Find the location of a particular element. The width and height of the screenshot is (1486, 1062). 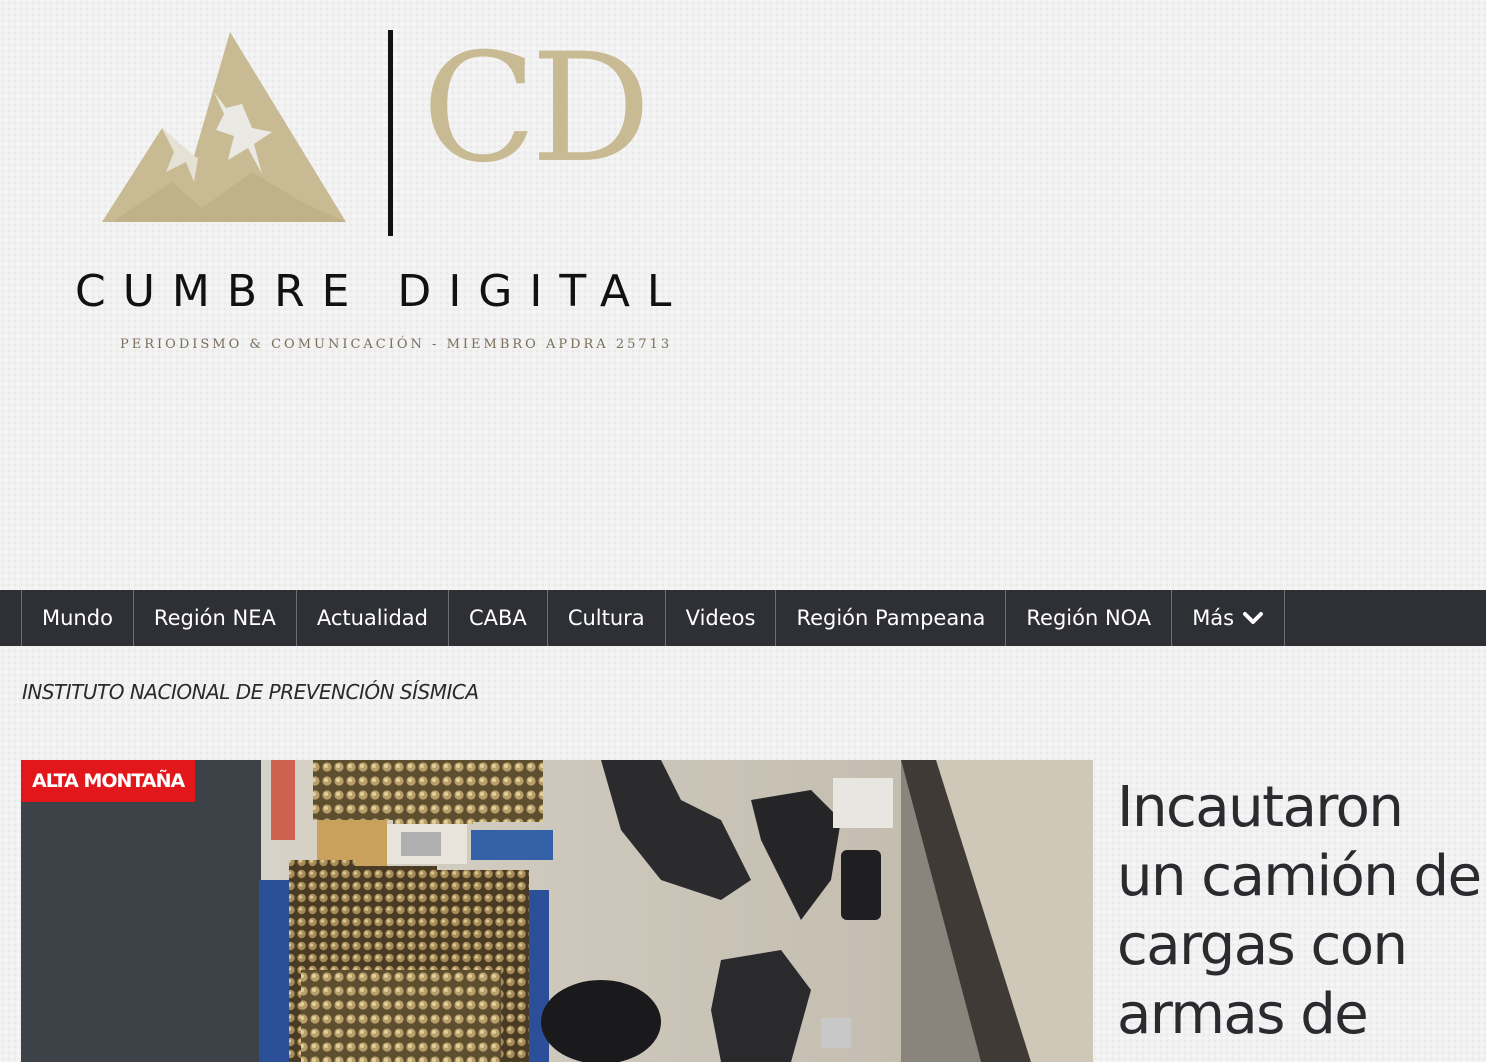

nav-item-region-noa: Región NOA is located at coordinates (1089, 618).